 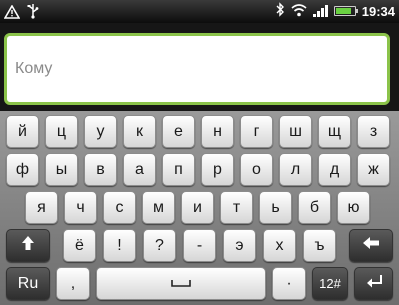 I want to click on key-label: у, so click(x=100, y=131).